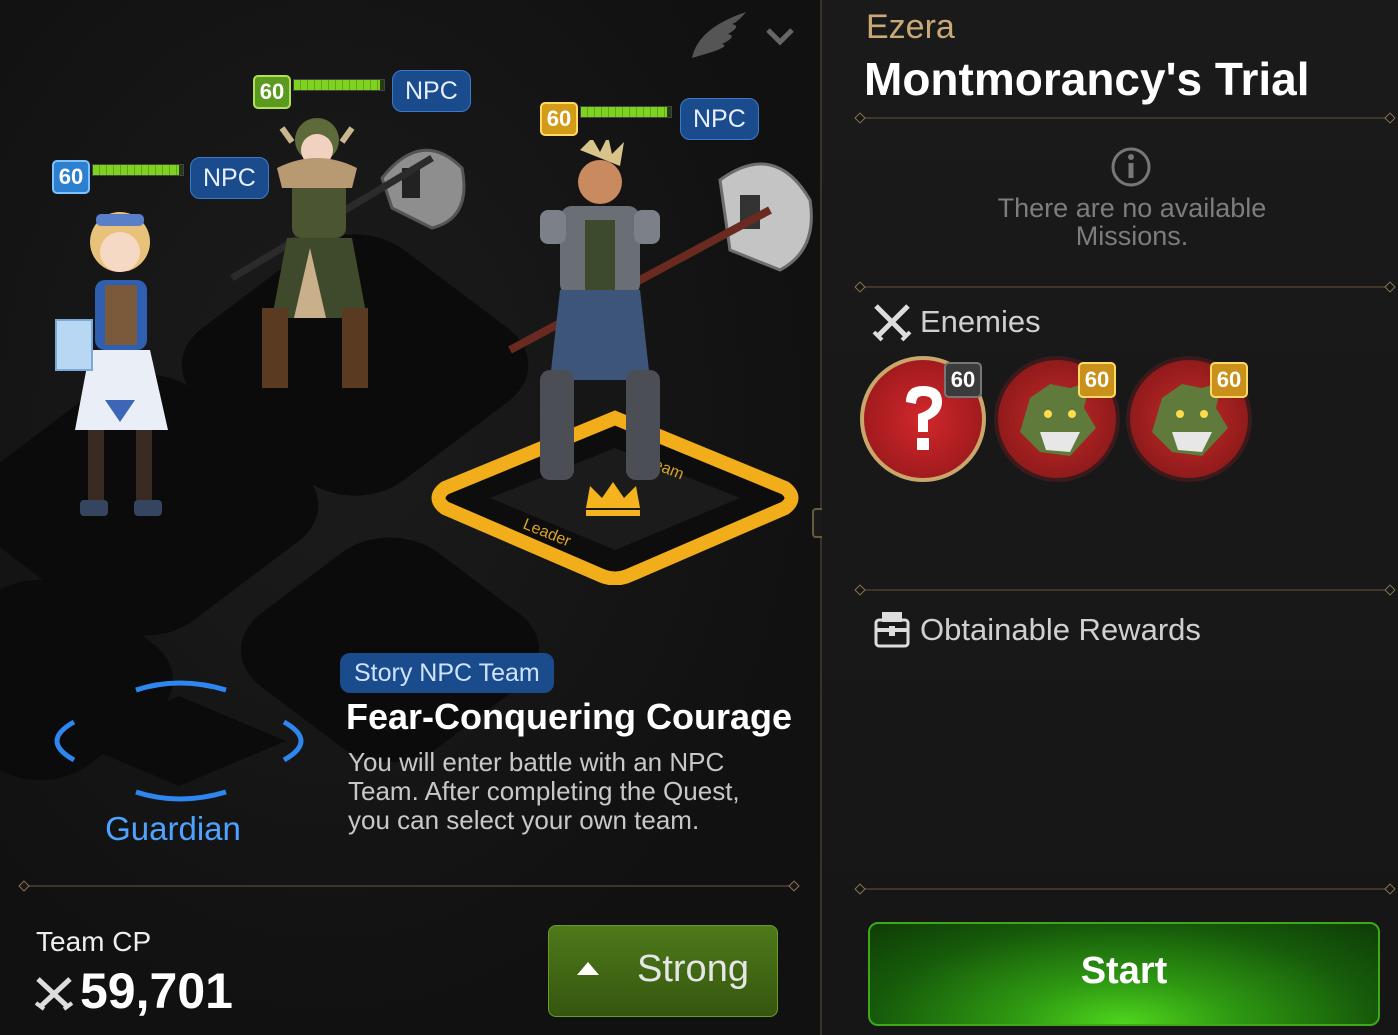 Image resolution: width=1398 pixels, height=1035 pixels. What do you see at coordinates (980, 321) in the screenshot?
I see `enemies-label: Enemies` at bounding box center [980, 321].